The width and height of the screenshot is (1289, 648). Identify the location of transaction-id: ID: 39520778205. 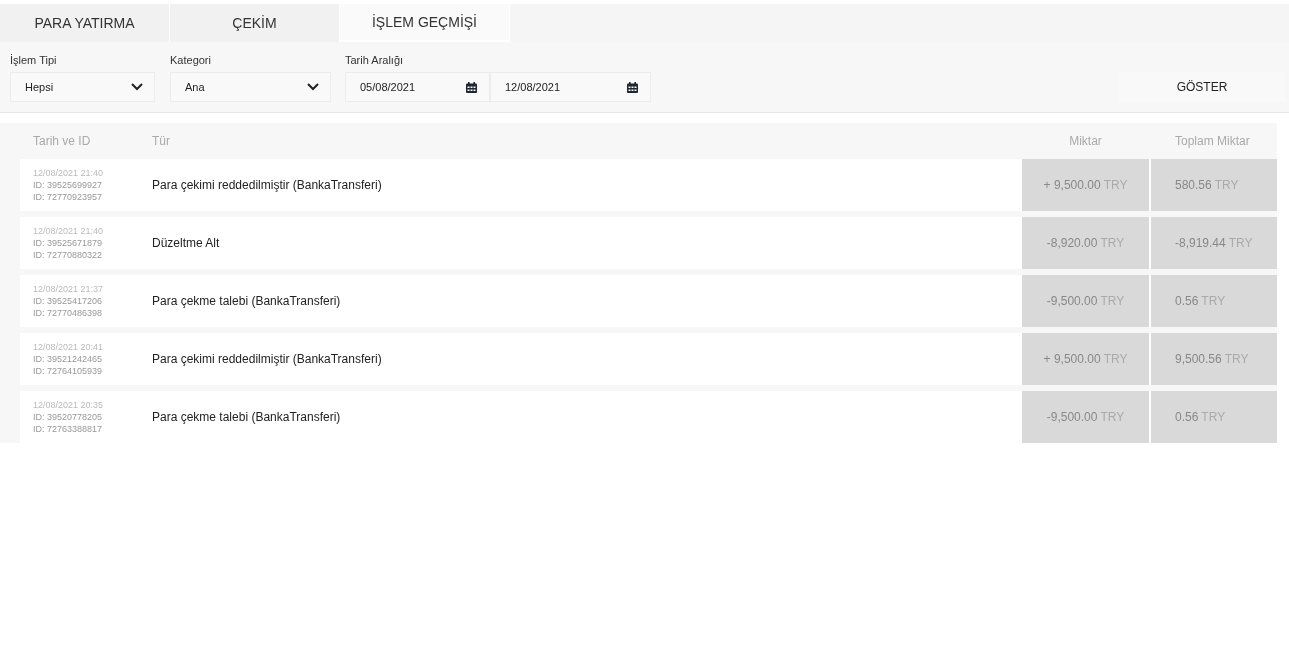
(68, 417).